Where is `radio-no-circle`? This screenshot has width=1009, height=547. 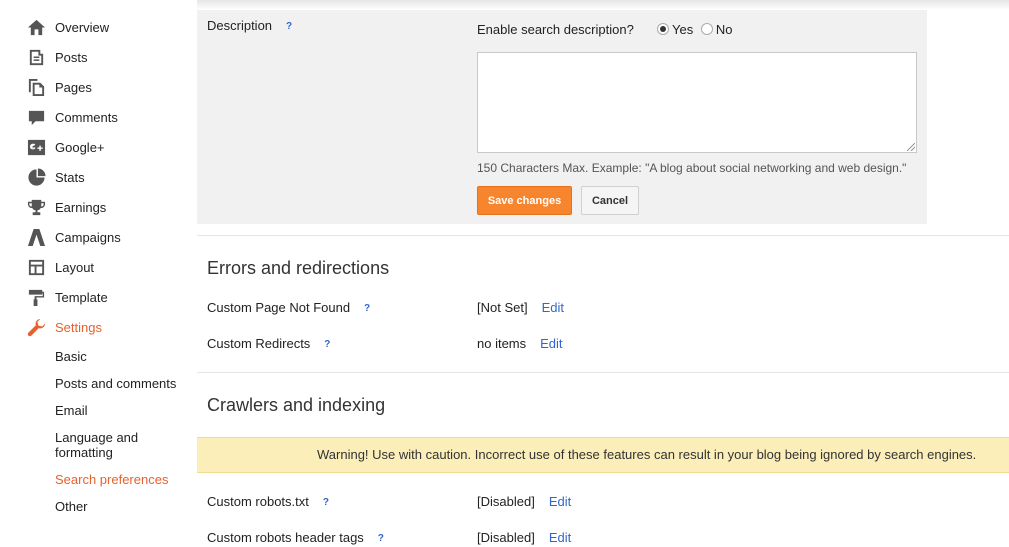
radio-no-circle is located at coordinates (706, 29).